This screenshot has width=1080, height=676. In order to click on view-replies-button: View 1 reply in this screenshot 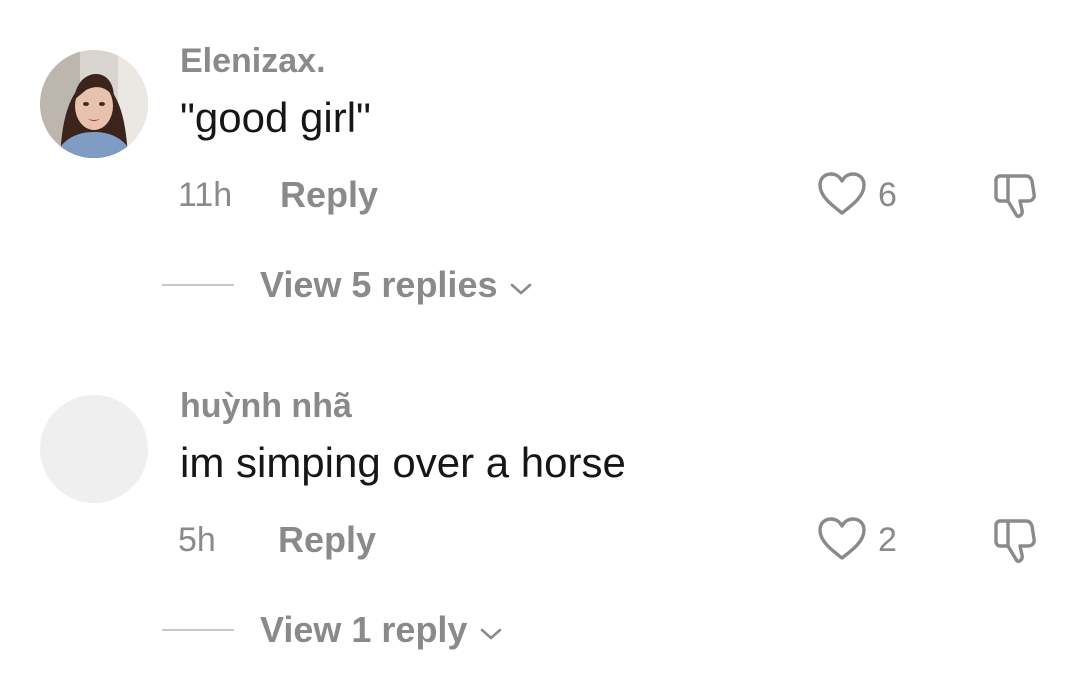, I will do `click(381, 630)`.